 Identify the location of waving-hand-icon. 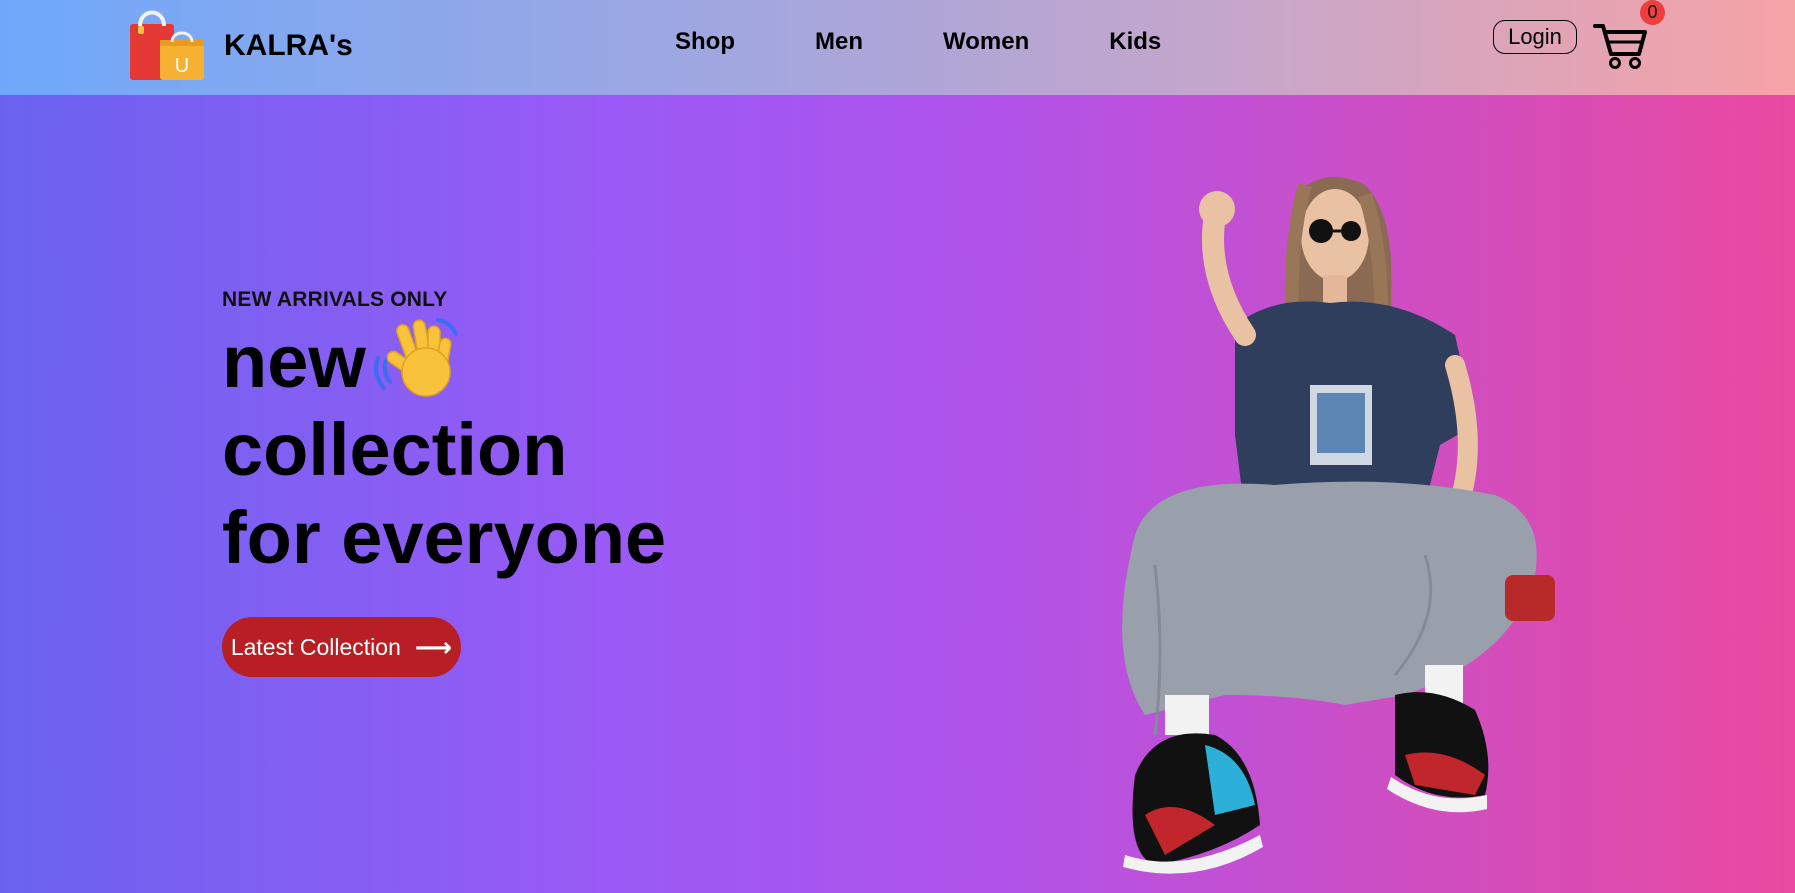
(415, 357).